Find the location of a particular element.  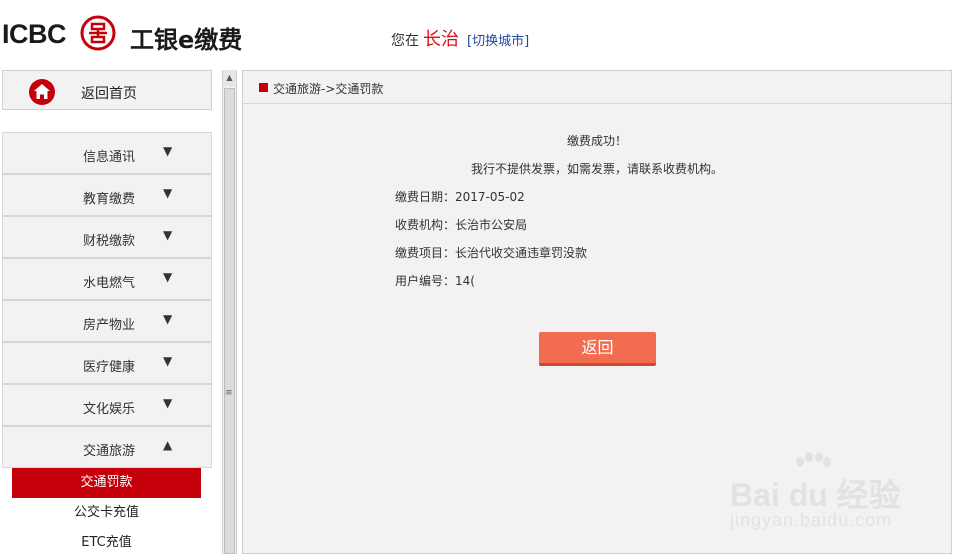

menu-item-property: 房产物业 ▼ is located at coordinates (107, 321).